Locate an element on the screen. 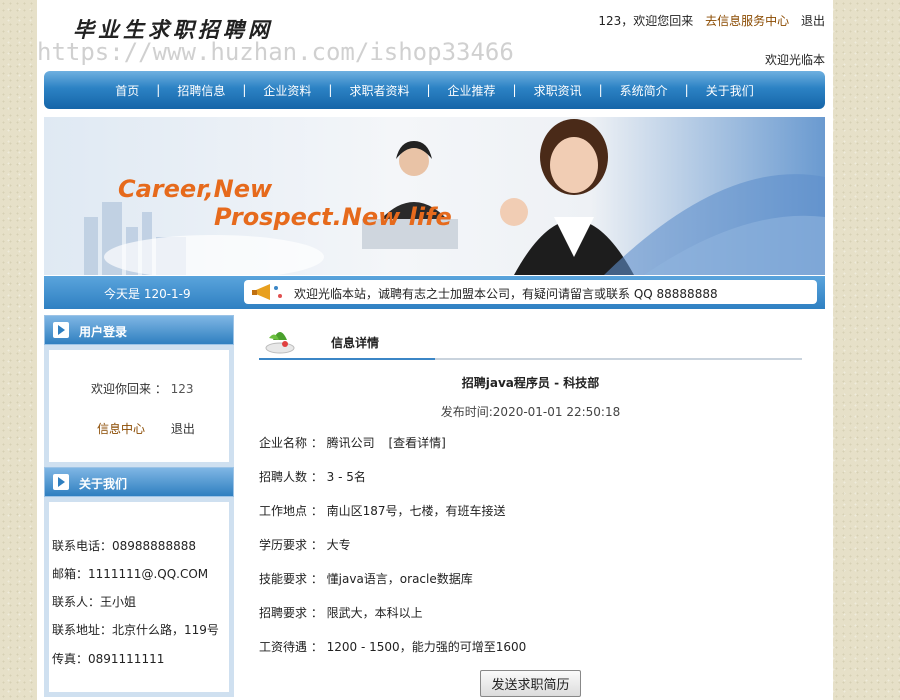 This screenshot has width=900, height=700. contact-address: 联系地址：北京什么路，119号 is located at coordinates (135, 630).